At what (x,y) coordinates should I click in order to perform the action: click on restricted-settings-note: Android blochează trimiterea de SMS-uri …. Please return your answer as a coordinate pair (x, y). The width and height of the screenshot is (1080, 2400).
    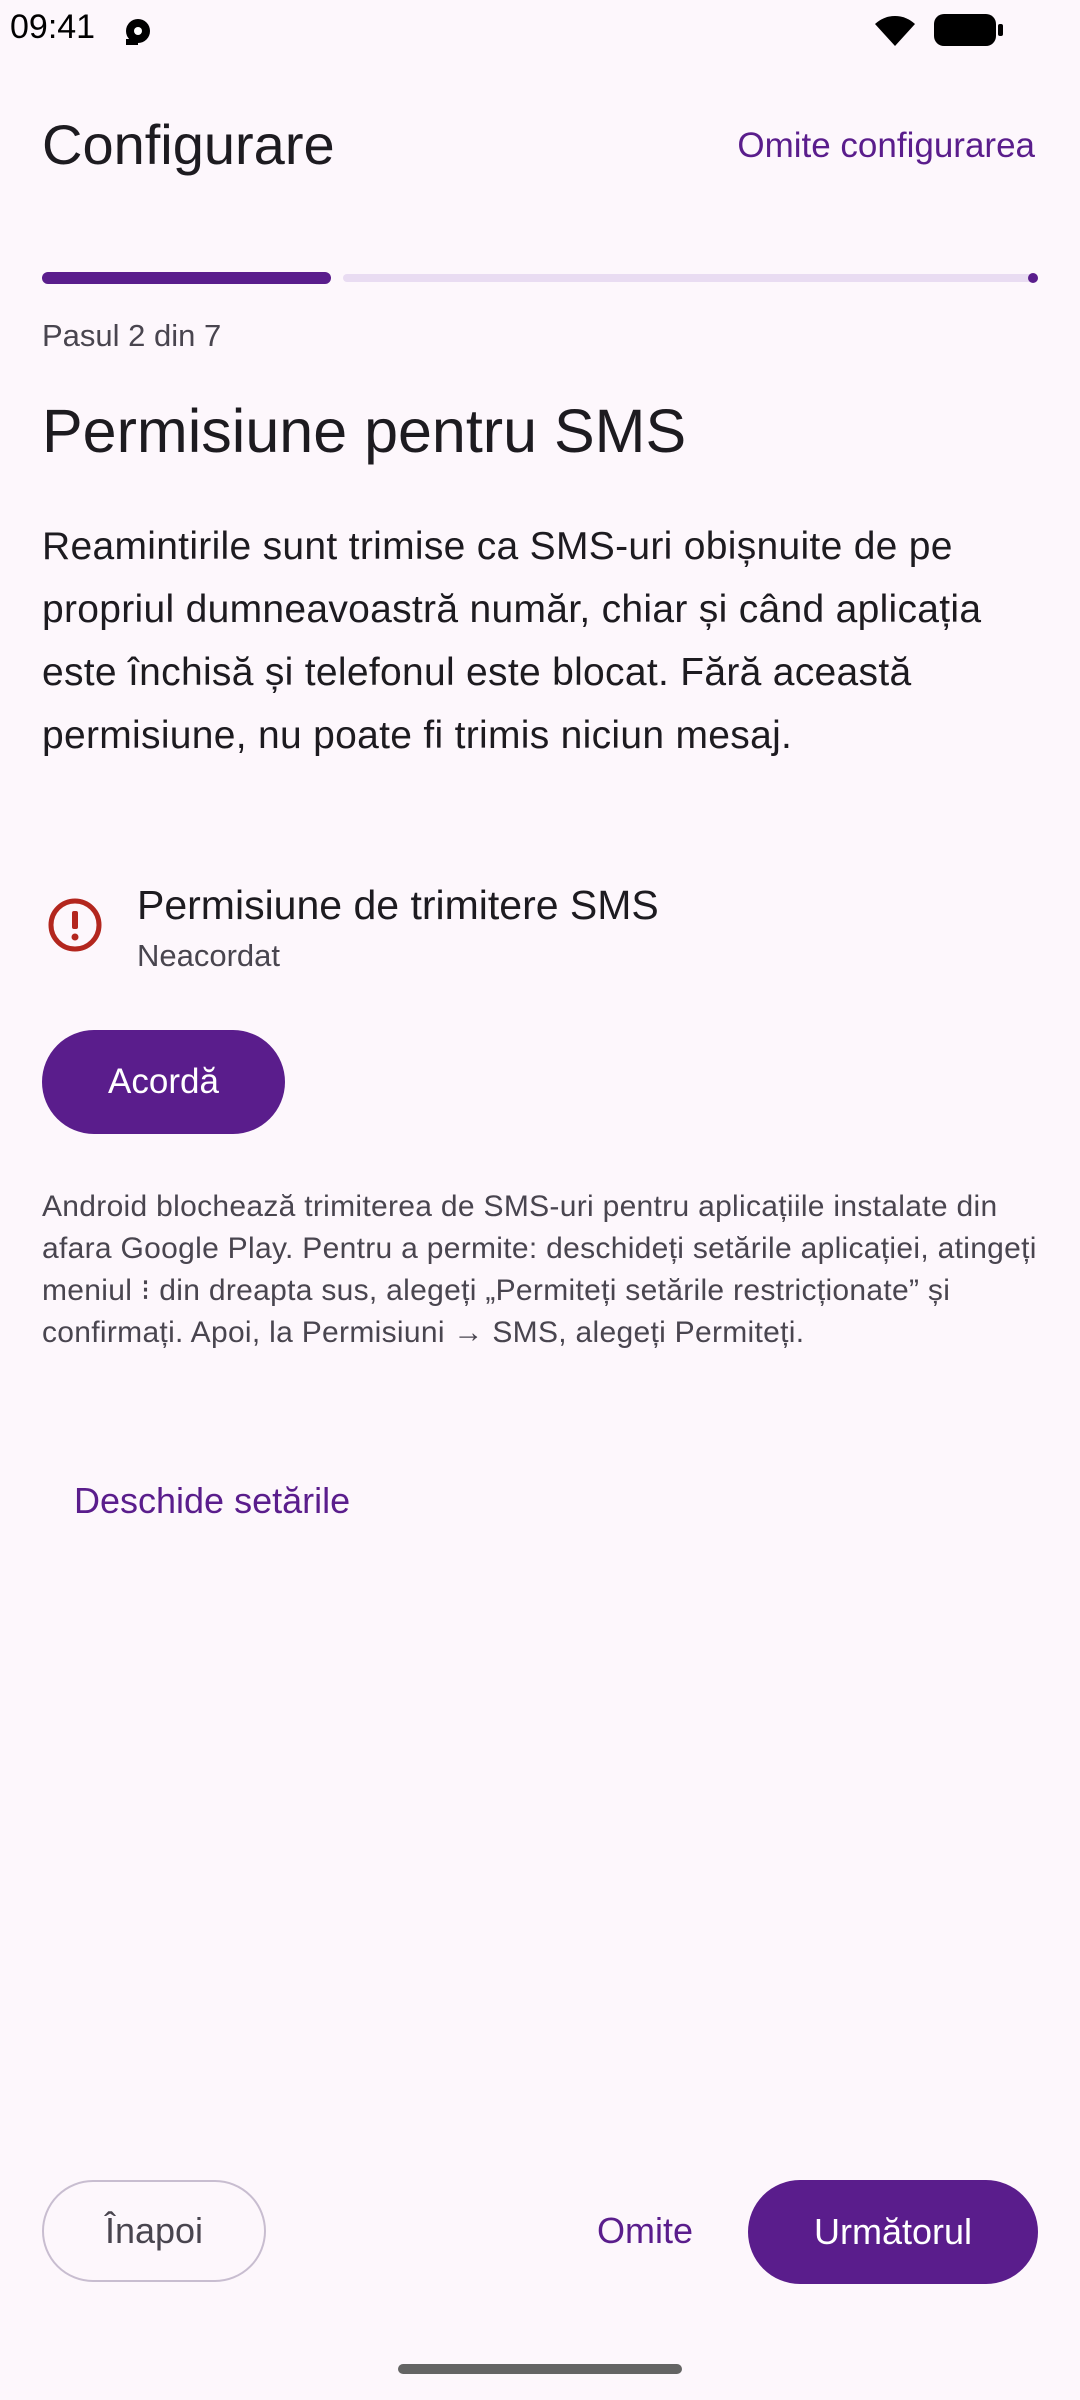
    Looking at the image, I should click on (539, 1269).